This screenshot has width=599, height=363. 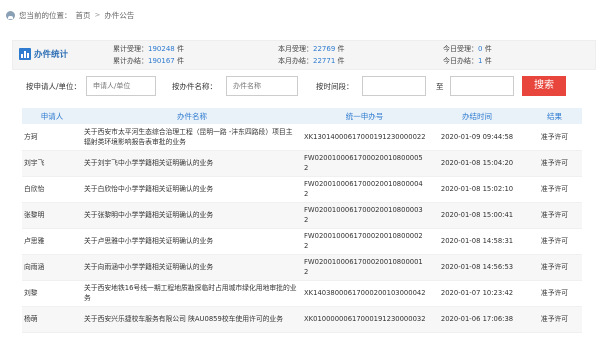 What do you see at coordinates (262, 86) in the screenshot?
I see `item-name-input` at bounding box center [262, 86].